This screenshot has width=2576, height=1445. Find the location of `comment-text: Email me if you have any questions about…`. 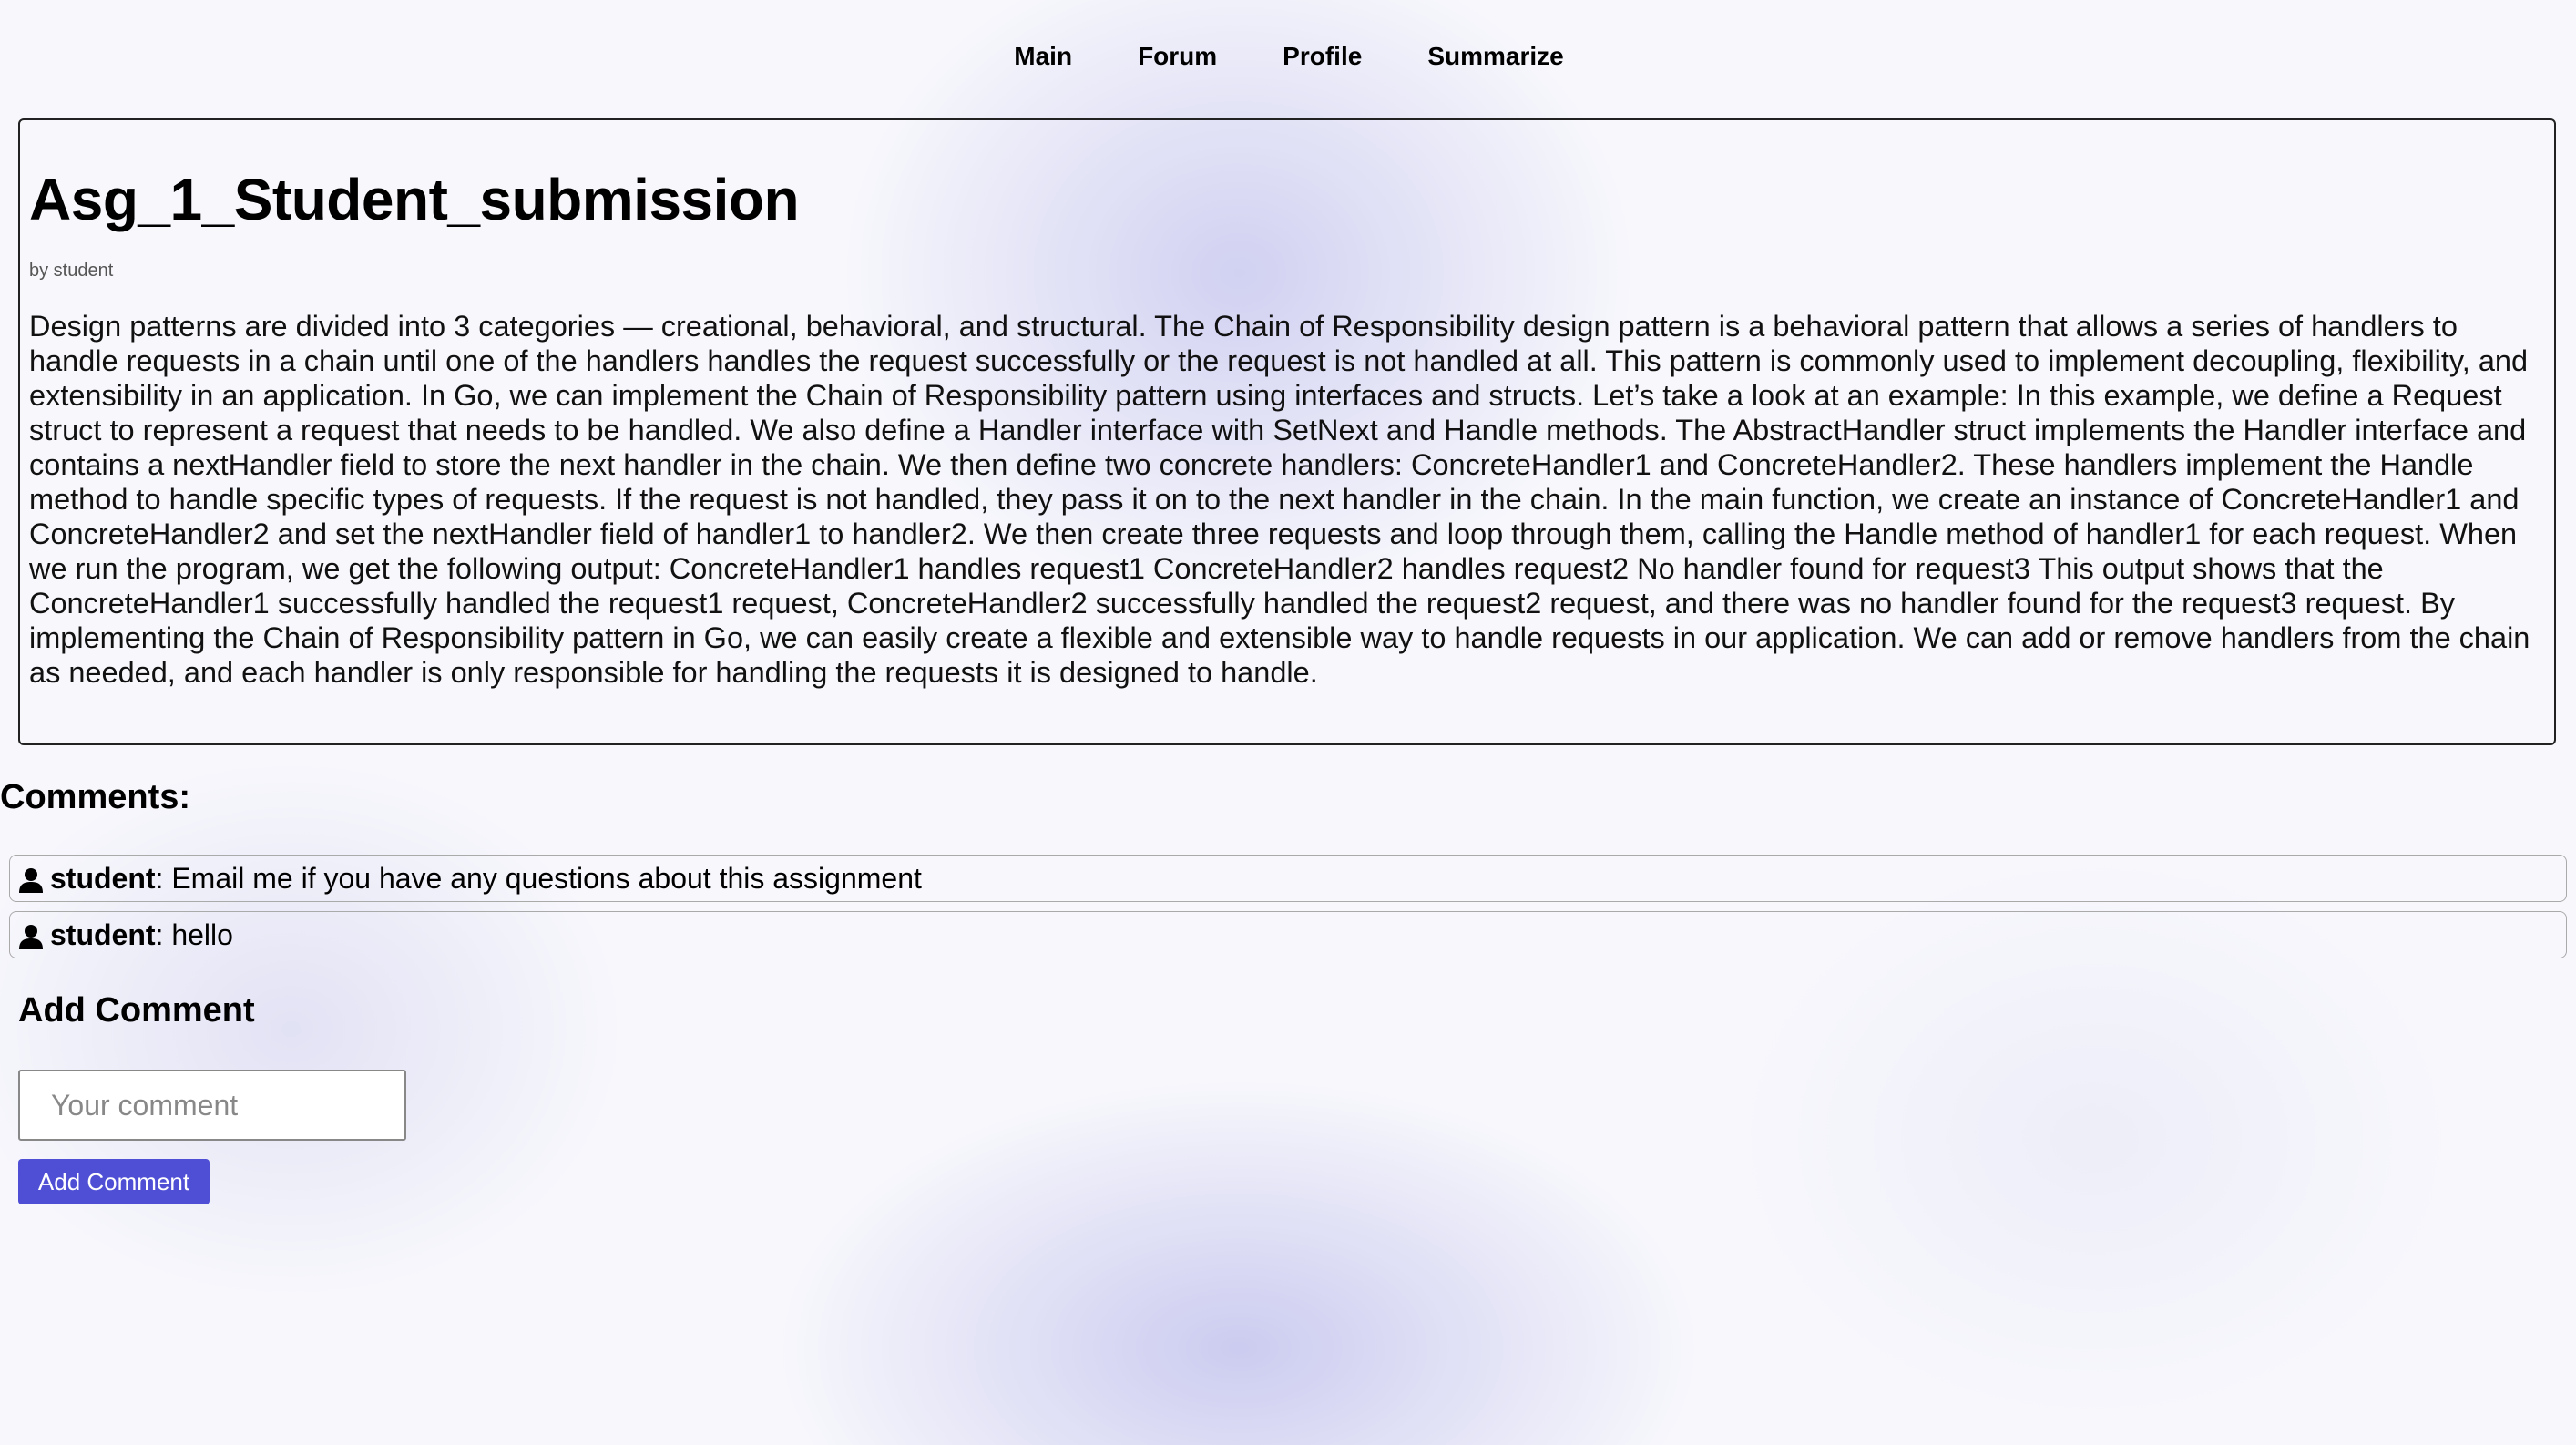

comment-text: Email me if you have any questions about… is located at coordinates (546, 878).